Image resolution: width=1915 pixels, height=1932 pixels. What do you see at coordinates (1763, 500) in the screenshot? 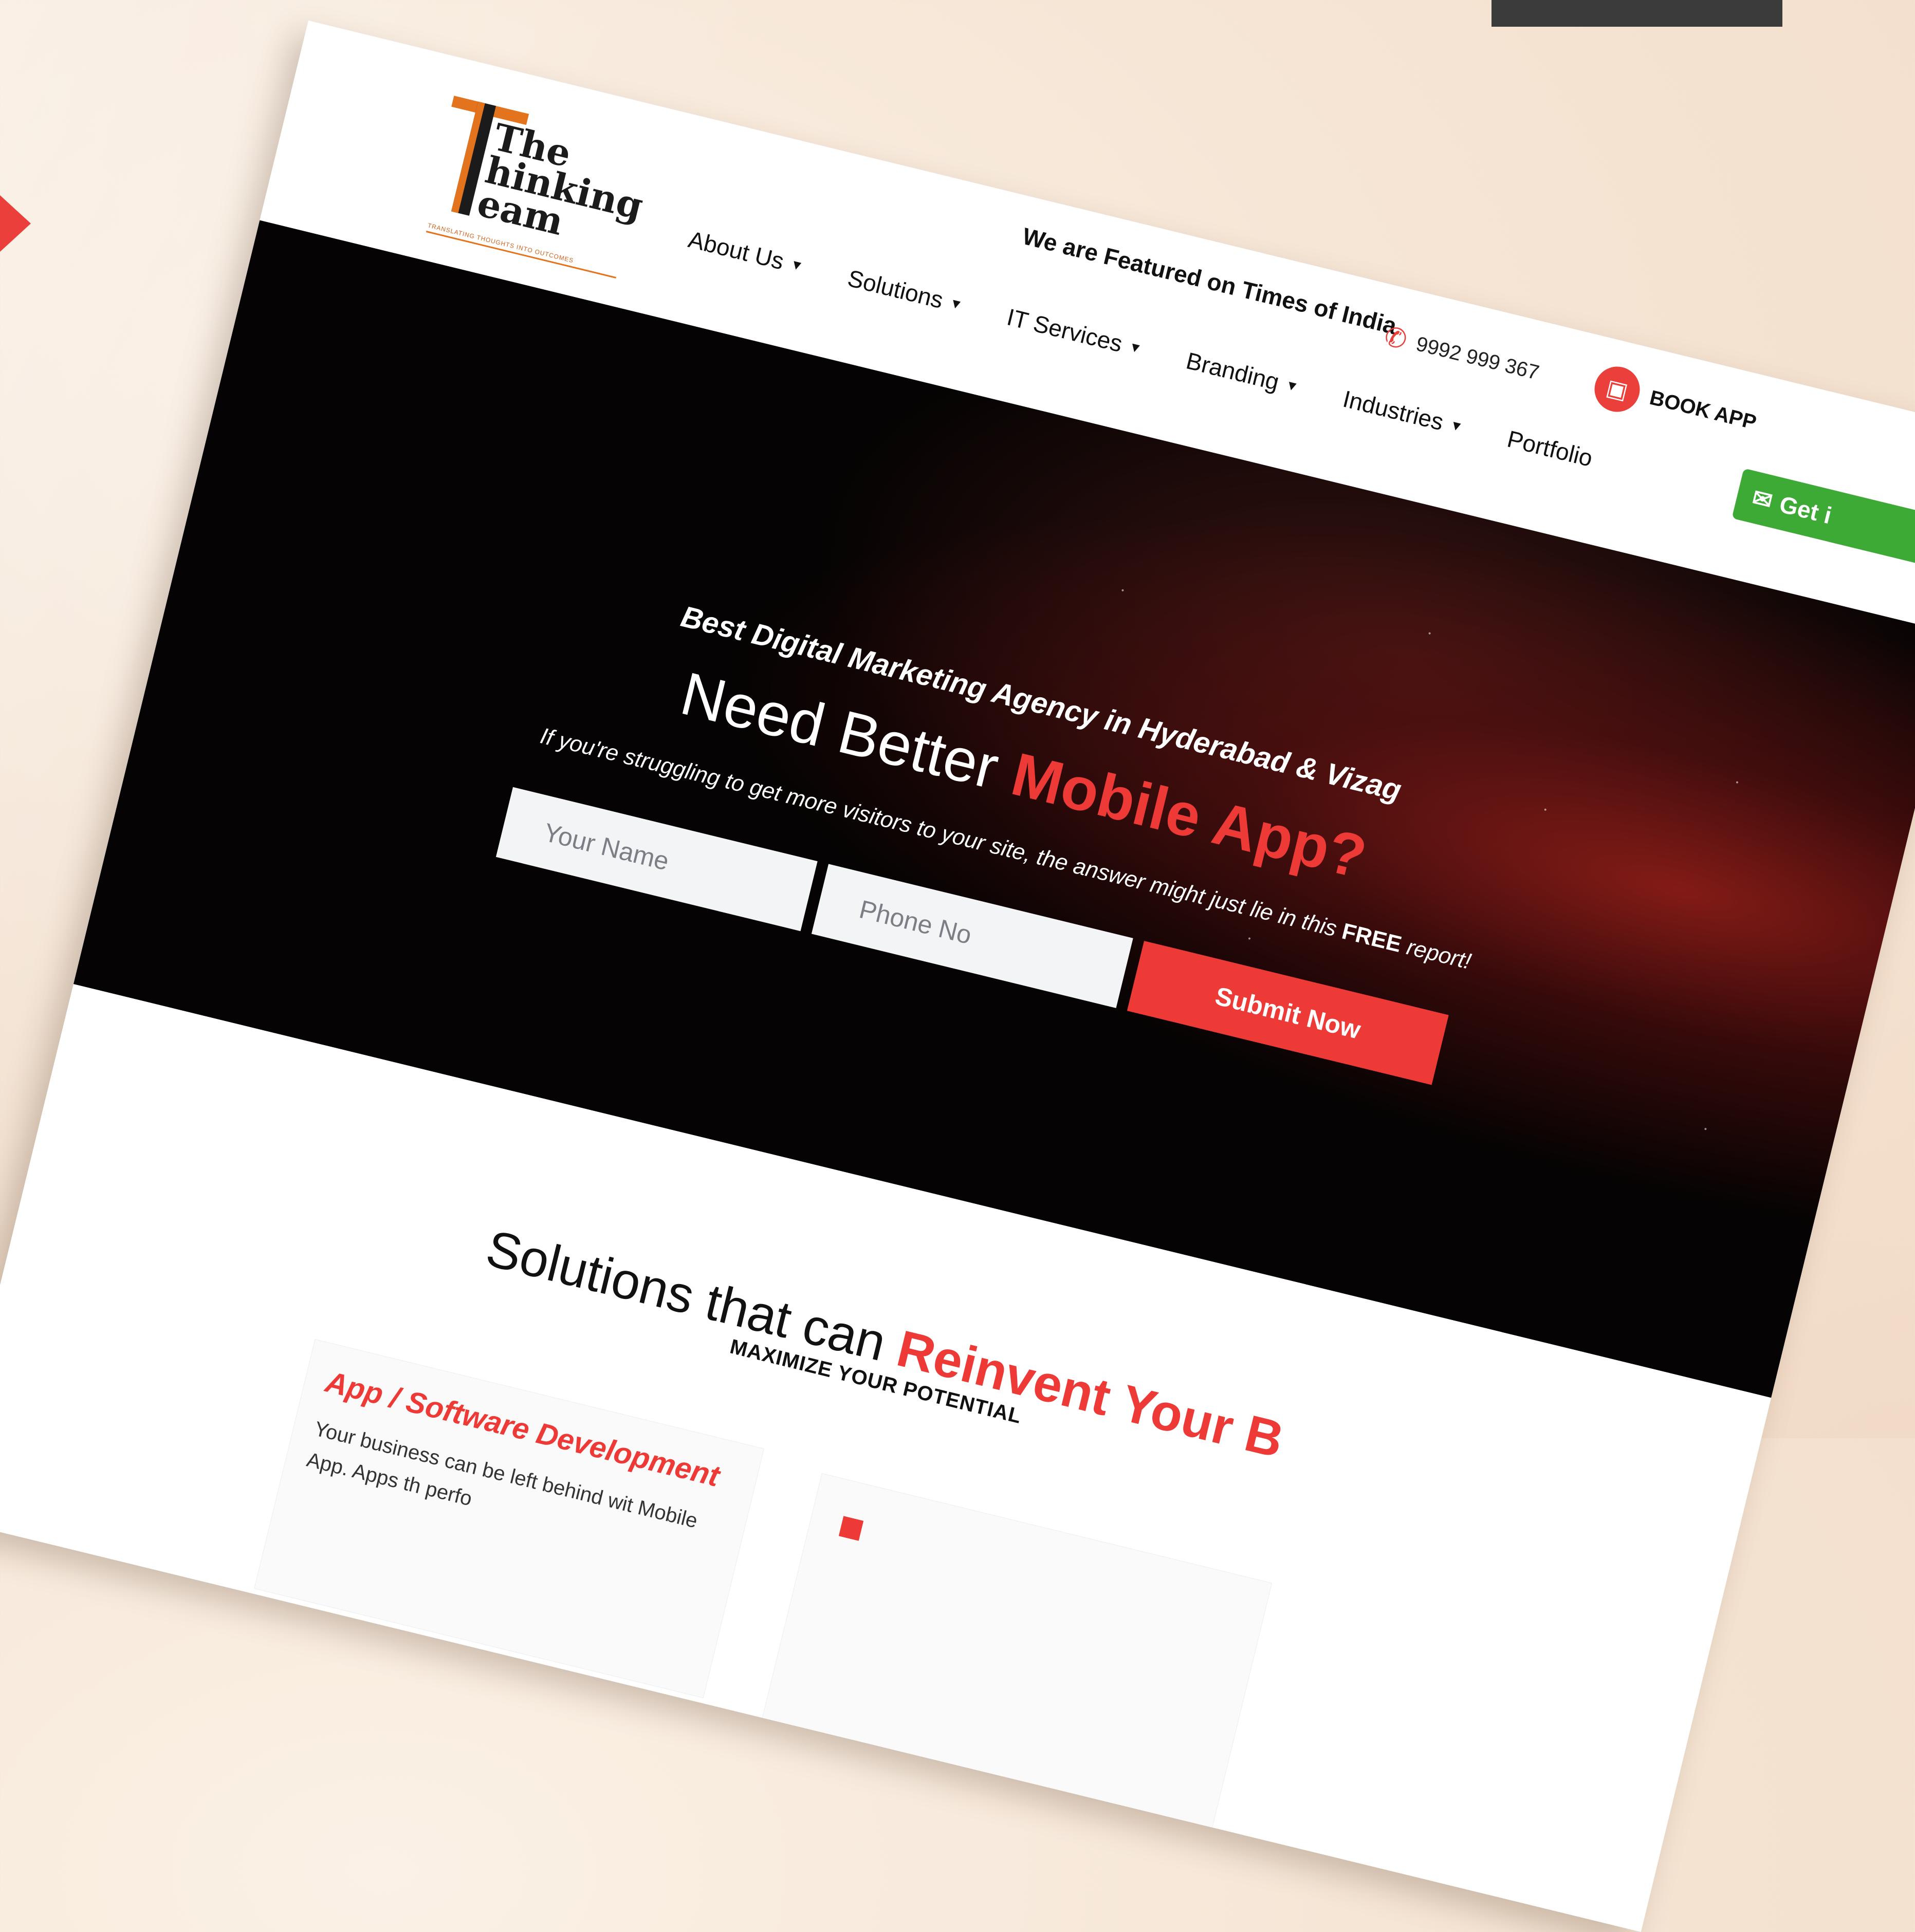
I see `mail-icon: ✉` at bounding box center [1763, 500].